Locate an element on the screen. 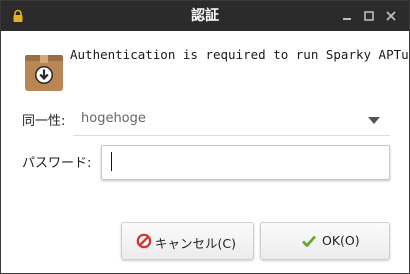  ok-button: OK(O) is located at coordinates (325, 241).